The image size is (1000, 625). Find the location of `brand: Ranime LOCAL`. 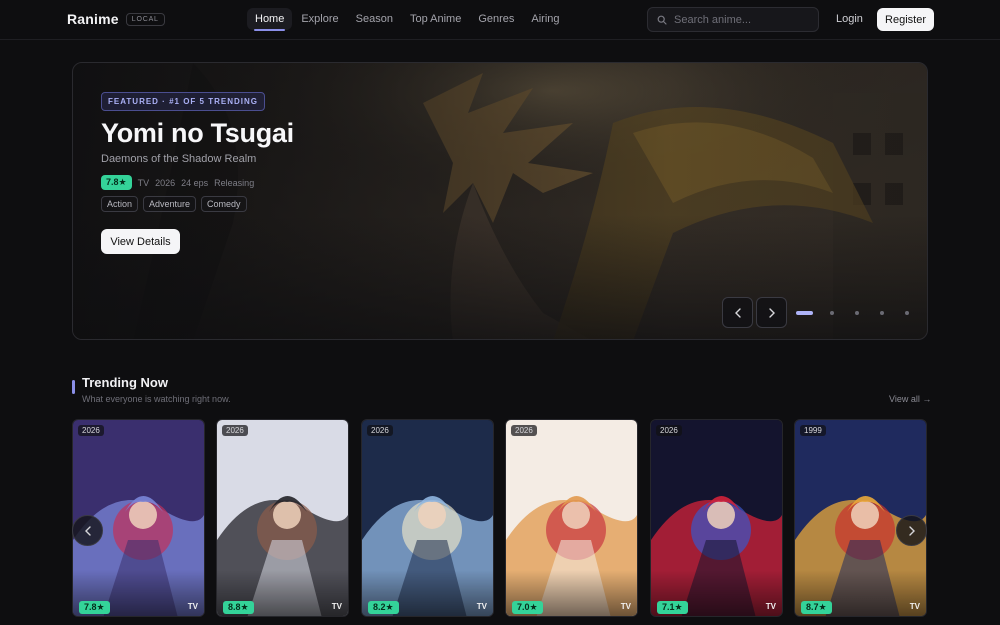

brand: Ranime LOCAL is located at coordinates (116, 19).